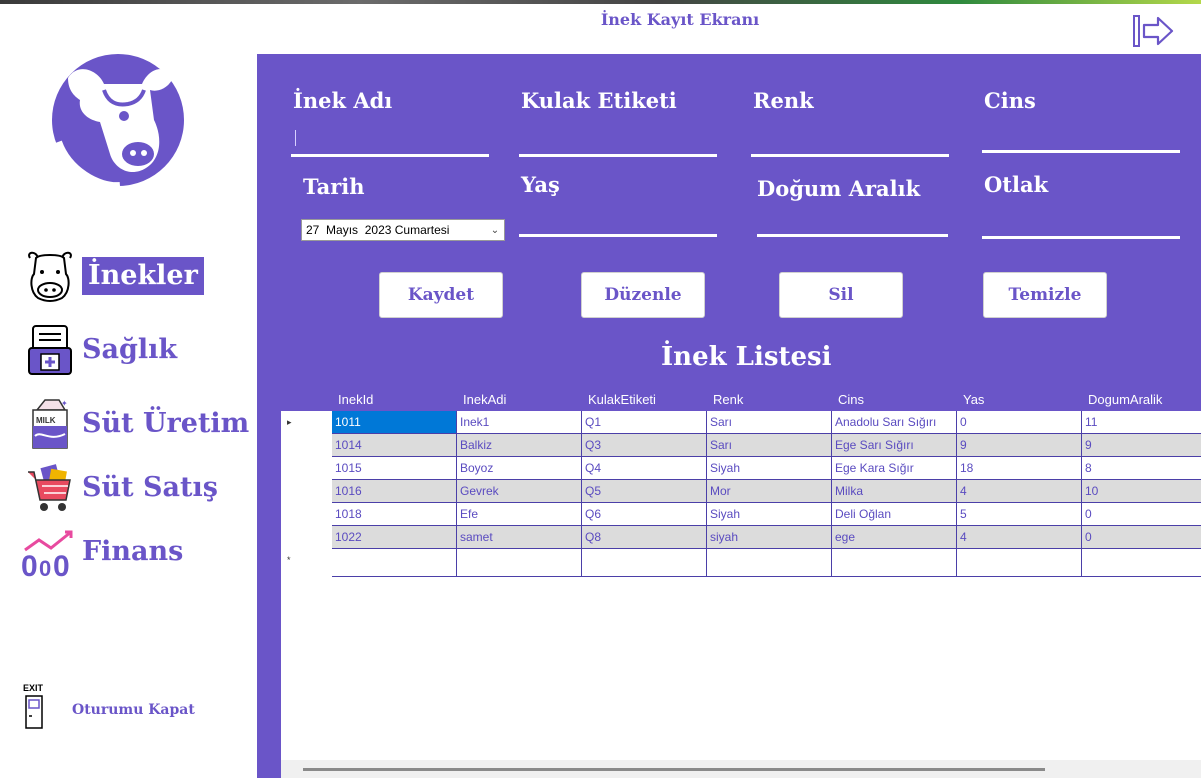 The height and width of the screenshot is (778, 1201). What do you see at coordinates (894, 491) in the screenshot?
I see `table-cell: Milka` at bounding box center [894, 491].